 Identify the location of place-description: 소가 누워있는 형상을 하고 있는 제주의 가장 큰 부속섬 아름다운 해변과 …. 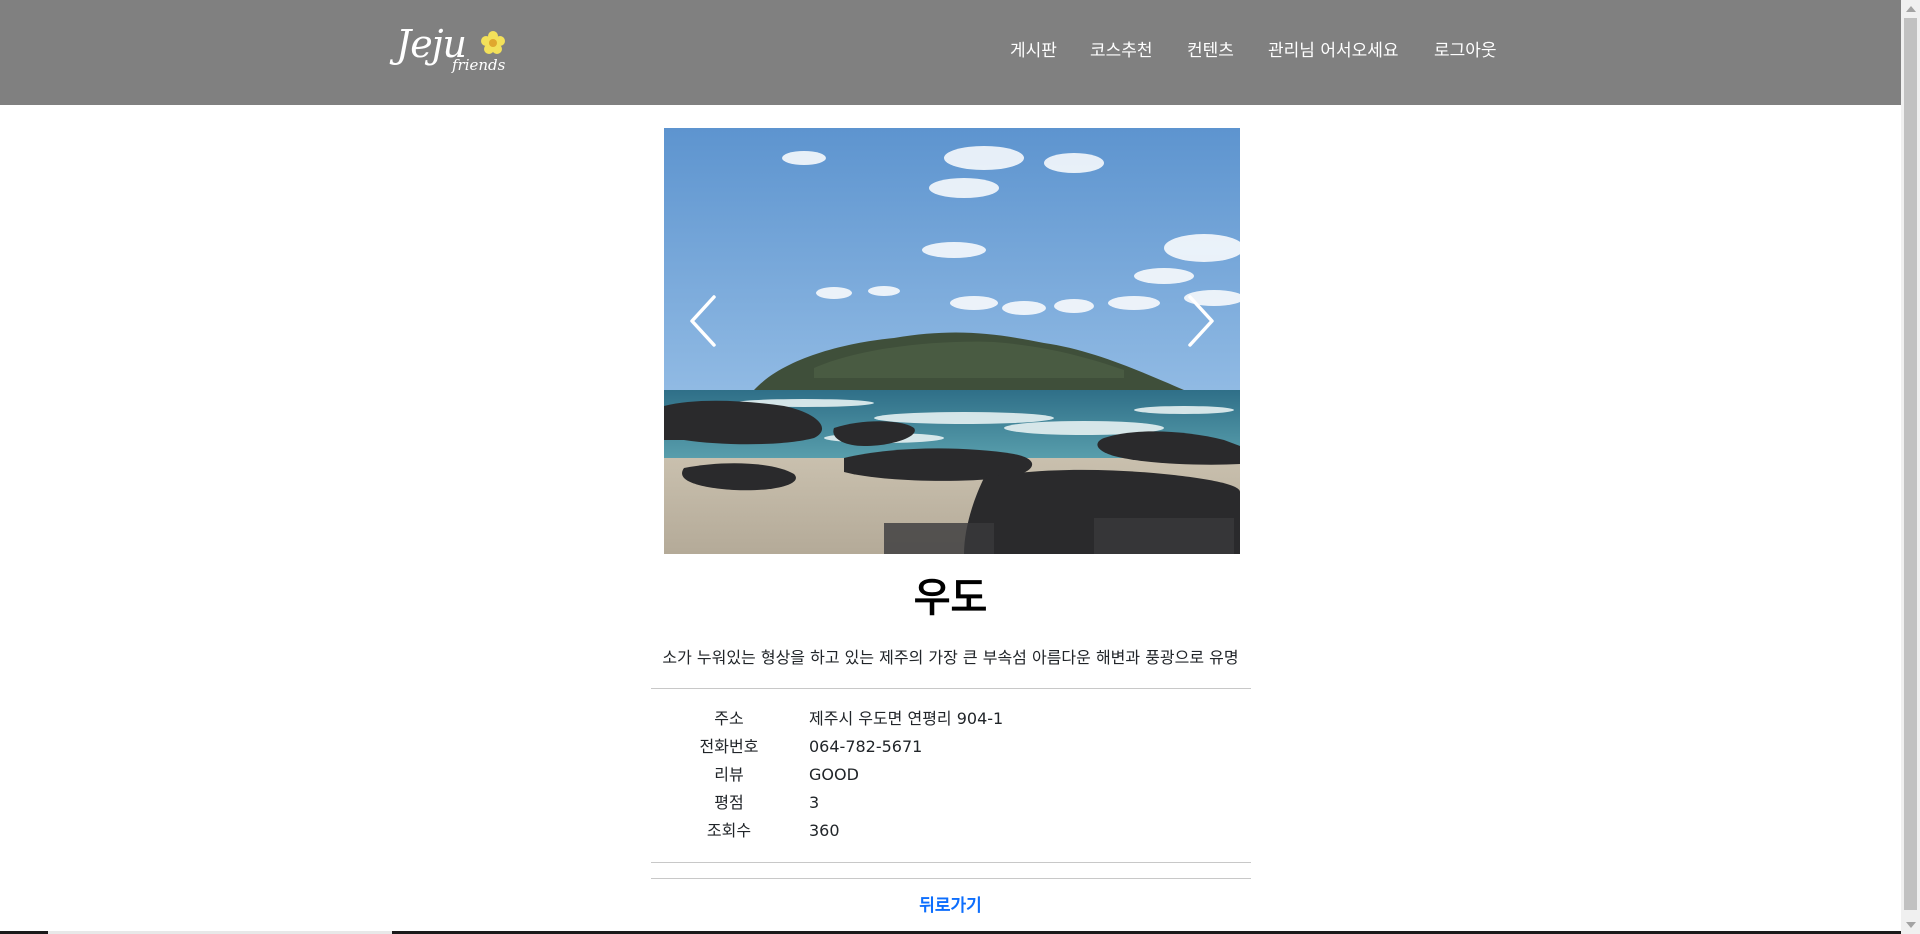
(950, 657).